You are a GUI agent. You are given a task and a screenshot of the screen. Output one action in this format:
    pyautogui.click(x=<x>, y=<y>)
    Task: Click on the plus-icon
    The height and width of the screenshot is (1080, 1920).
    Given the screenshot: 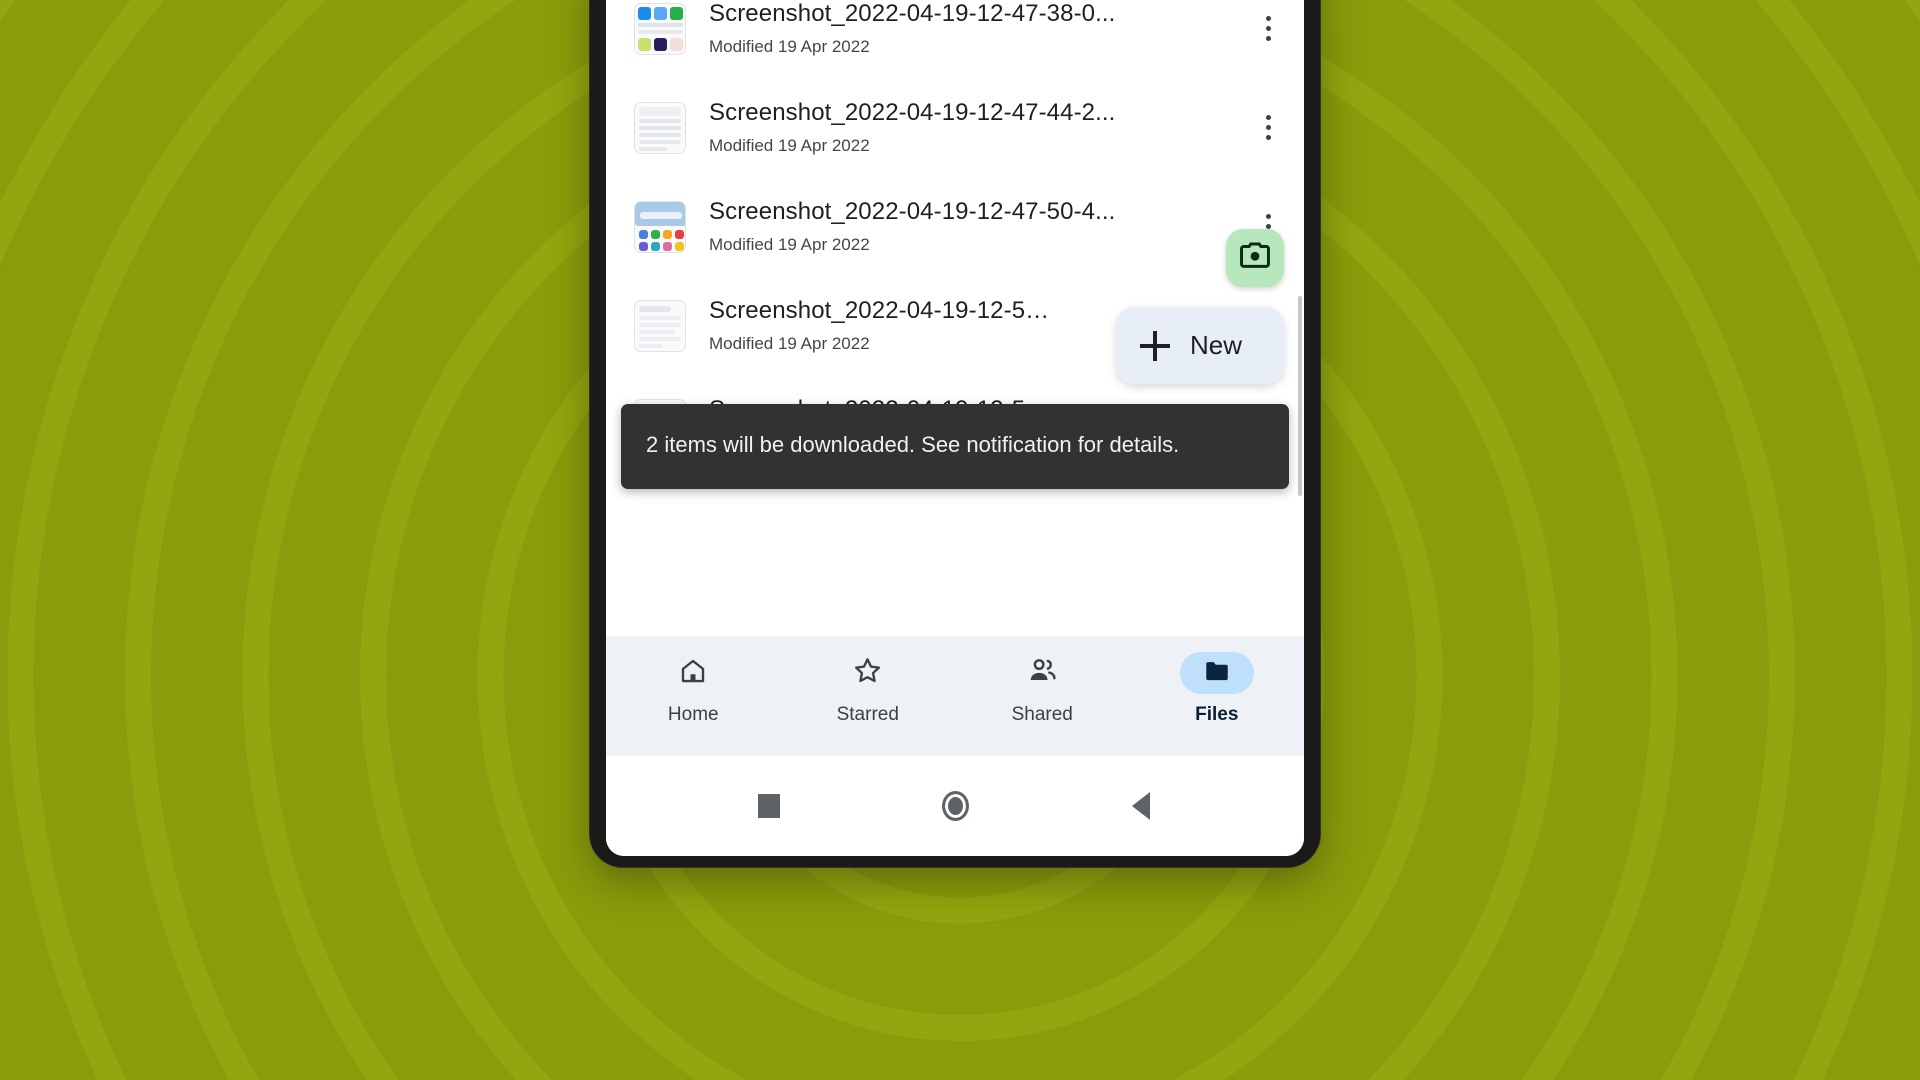 What is the action you would take?
    pyautogui.click(x=1155, y=345)
    